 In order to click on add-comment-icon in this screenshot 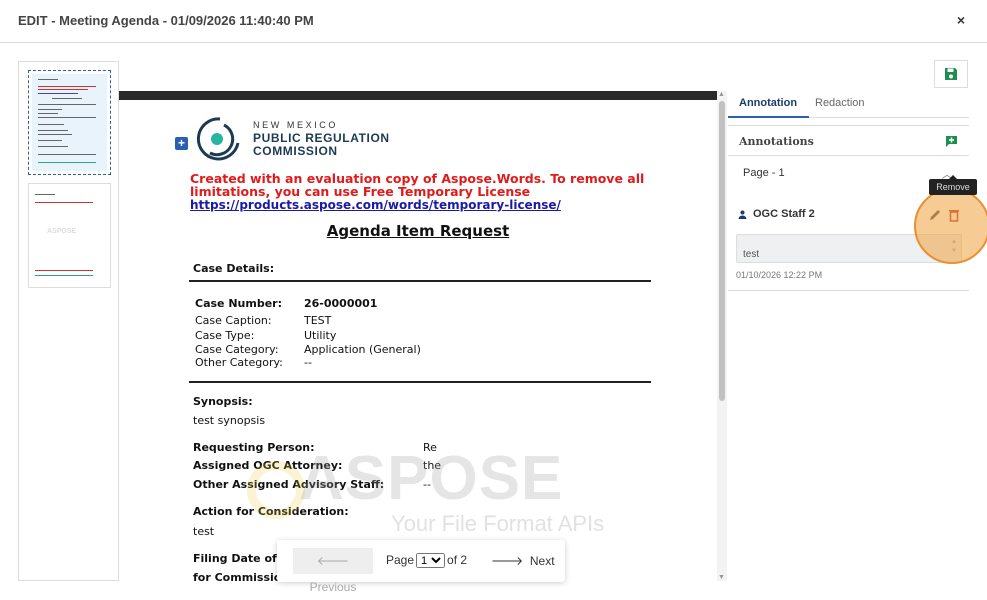, I will do `click(951, 141)`.